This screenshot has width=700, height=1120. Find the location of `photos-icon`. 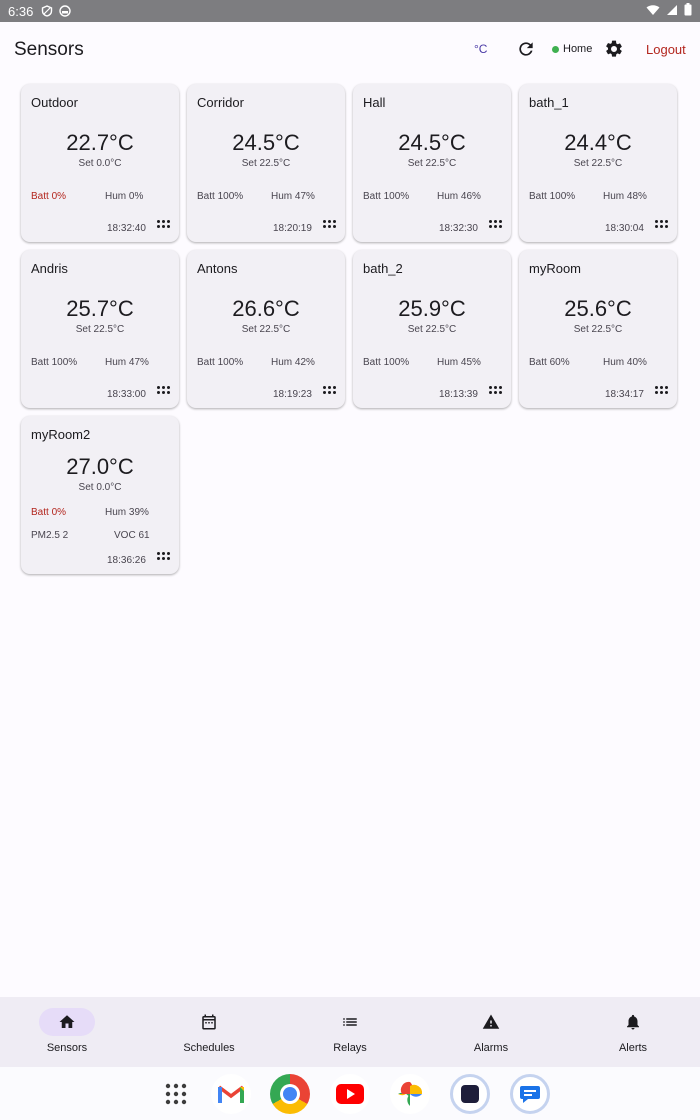

photos-icon is located at coordinates (410, 1094).